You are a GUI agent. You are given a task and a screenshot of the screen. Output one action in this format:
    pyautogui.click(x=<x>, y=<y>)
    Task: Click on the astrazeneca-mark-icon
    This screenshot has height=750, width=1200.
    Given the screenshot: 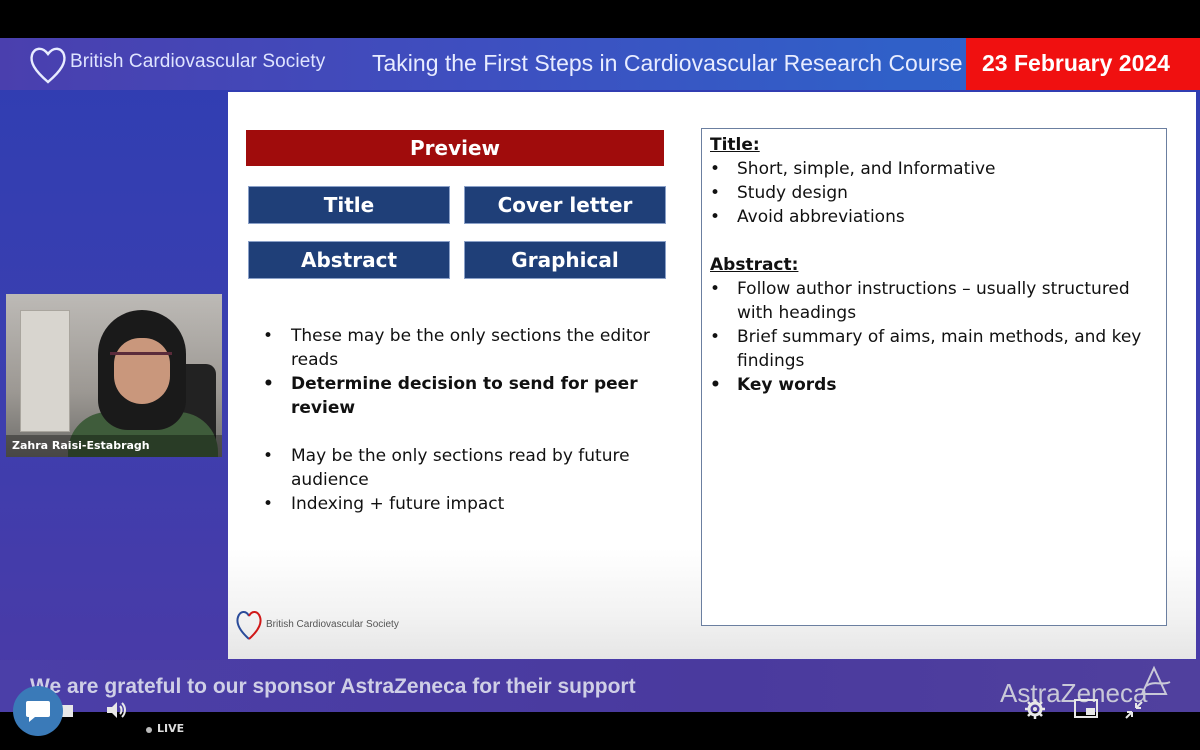 What is the action you would take?
    pyautogui.click(x=1155, y=680)
    